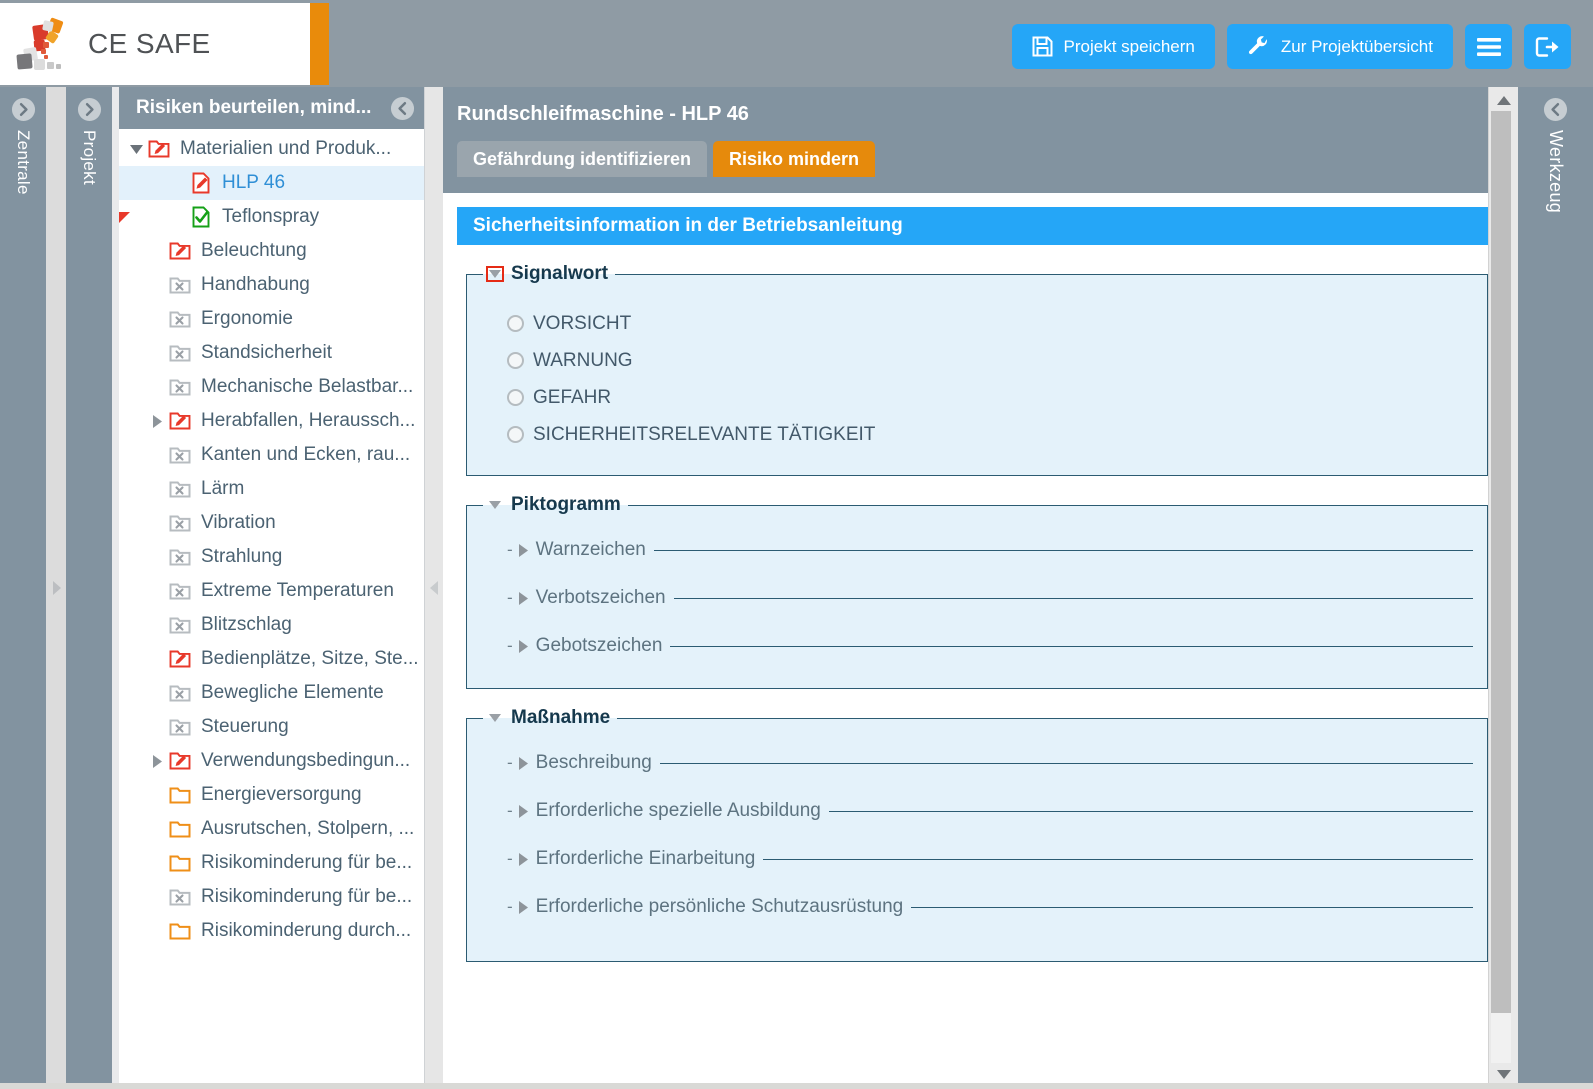  I want to click on main-vertical-scrollbar, so click(1503, 588).